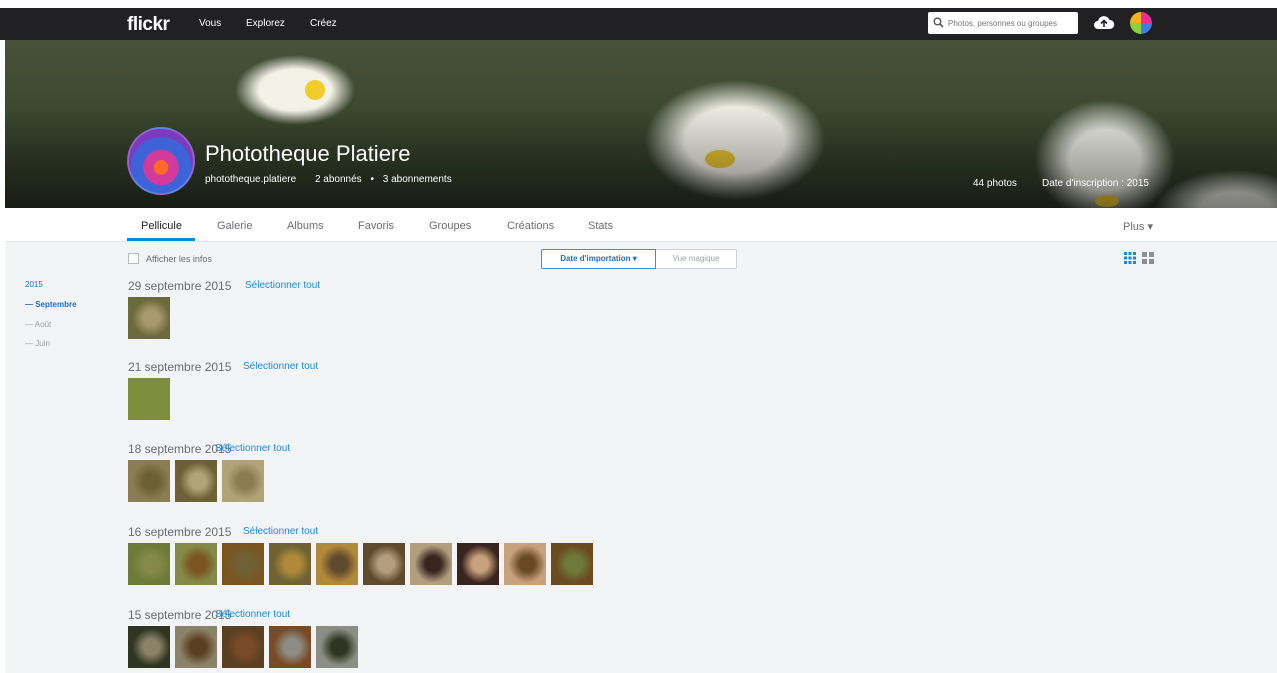 The height and width of the screenshot is (673, 1277). I want to click on join-date: Date d'inscription : 2015, so click(1095, 183).